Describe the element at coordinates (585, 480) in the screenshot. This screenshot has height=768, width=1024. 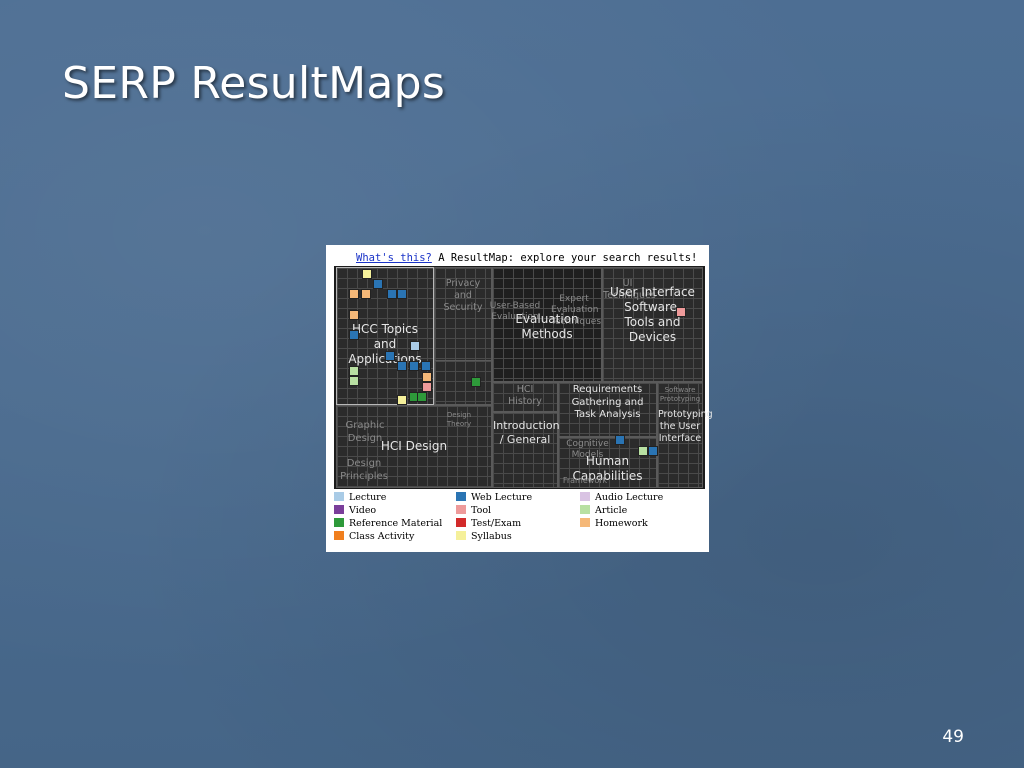
I see `category-label-framework: Framework` at that location.